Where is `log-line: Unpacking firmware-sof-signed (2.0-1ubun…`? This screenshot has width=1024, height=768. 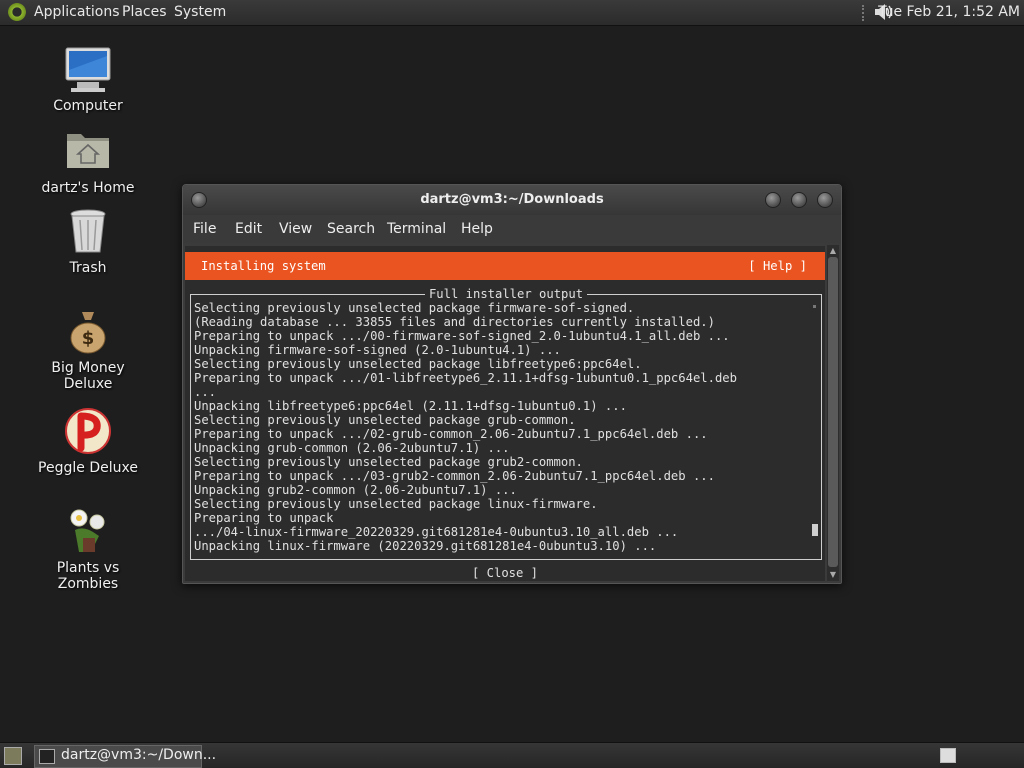
log-line: Unpacking firmware-sof-signed (2.0-1ubun… is located at coordinates (377, 350).